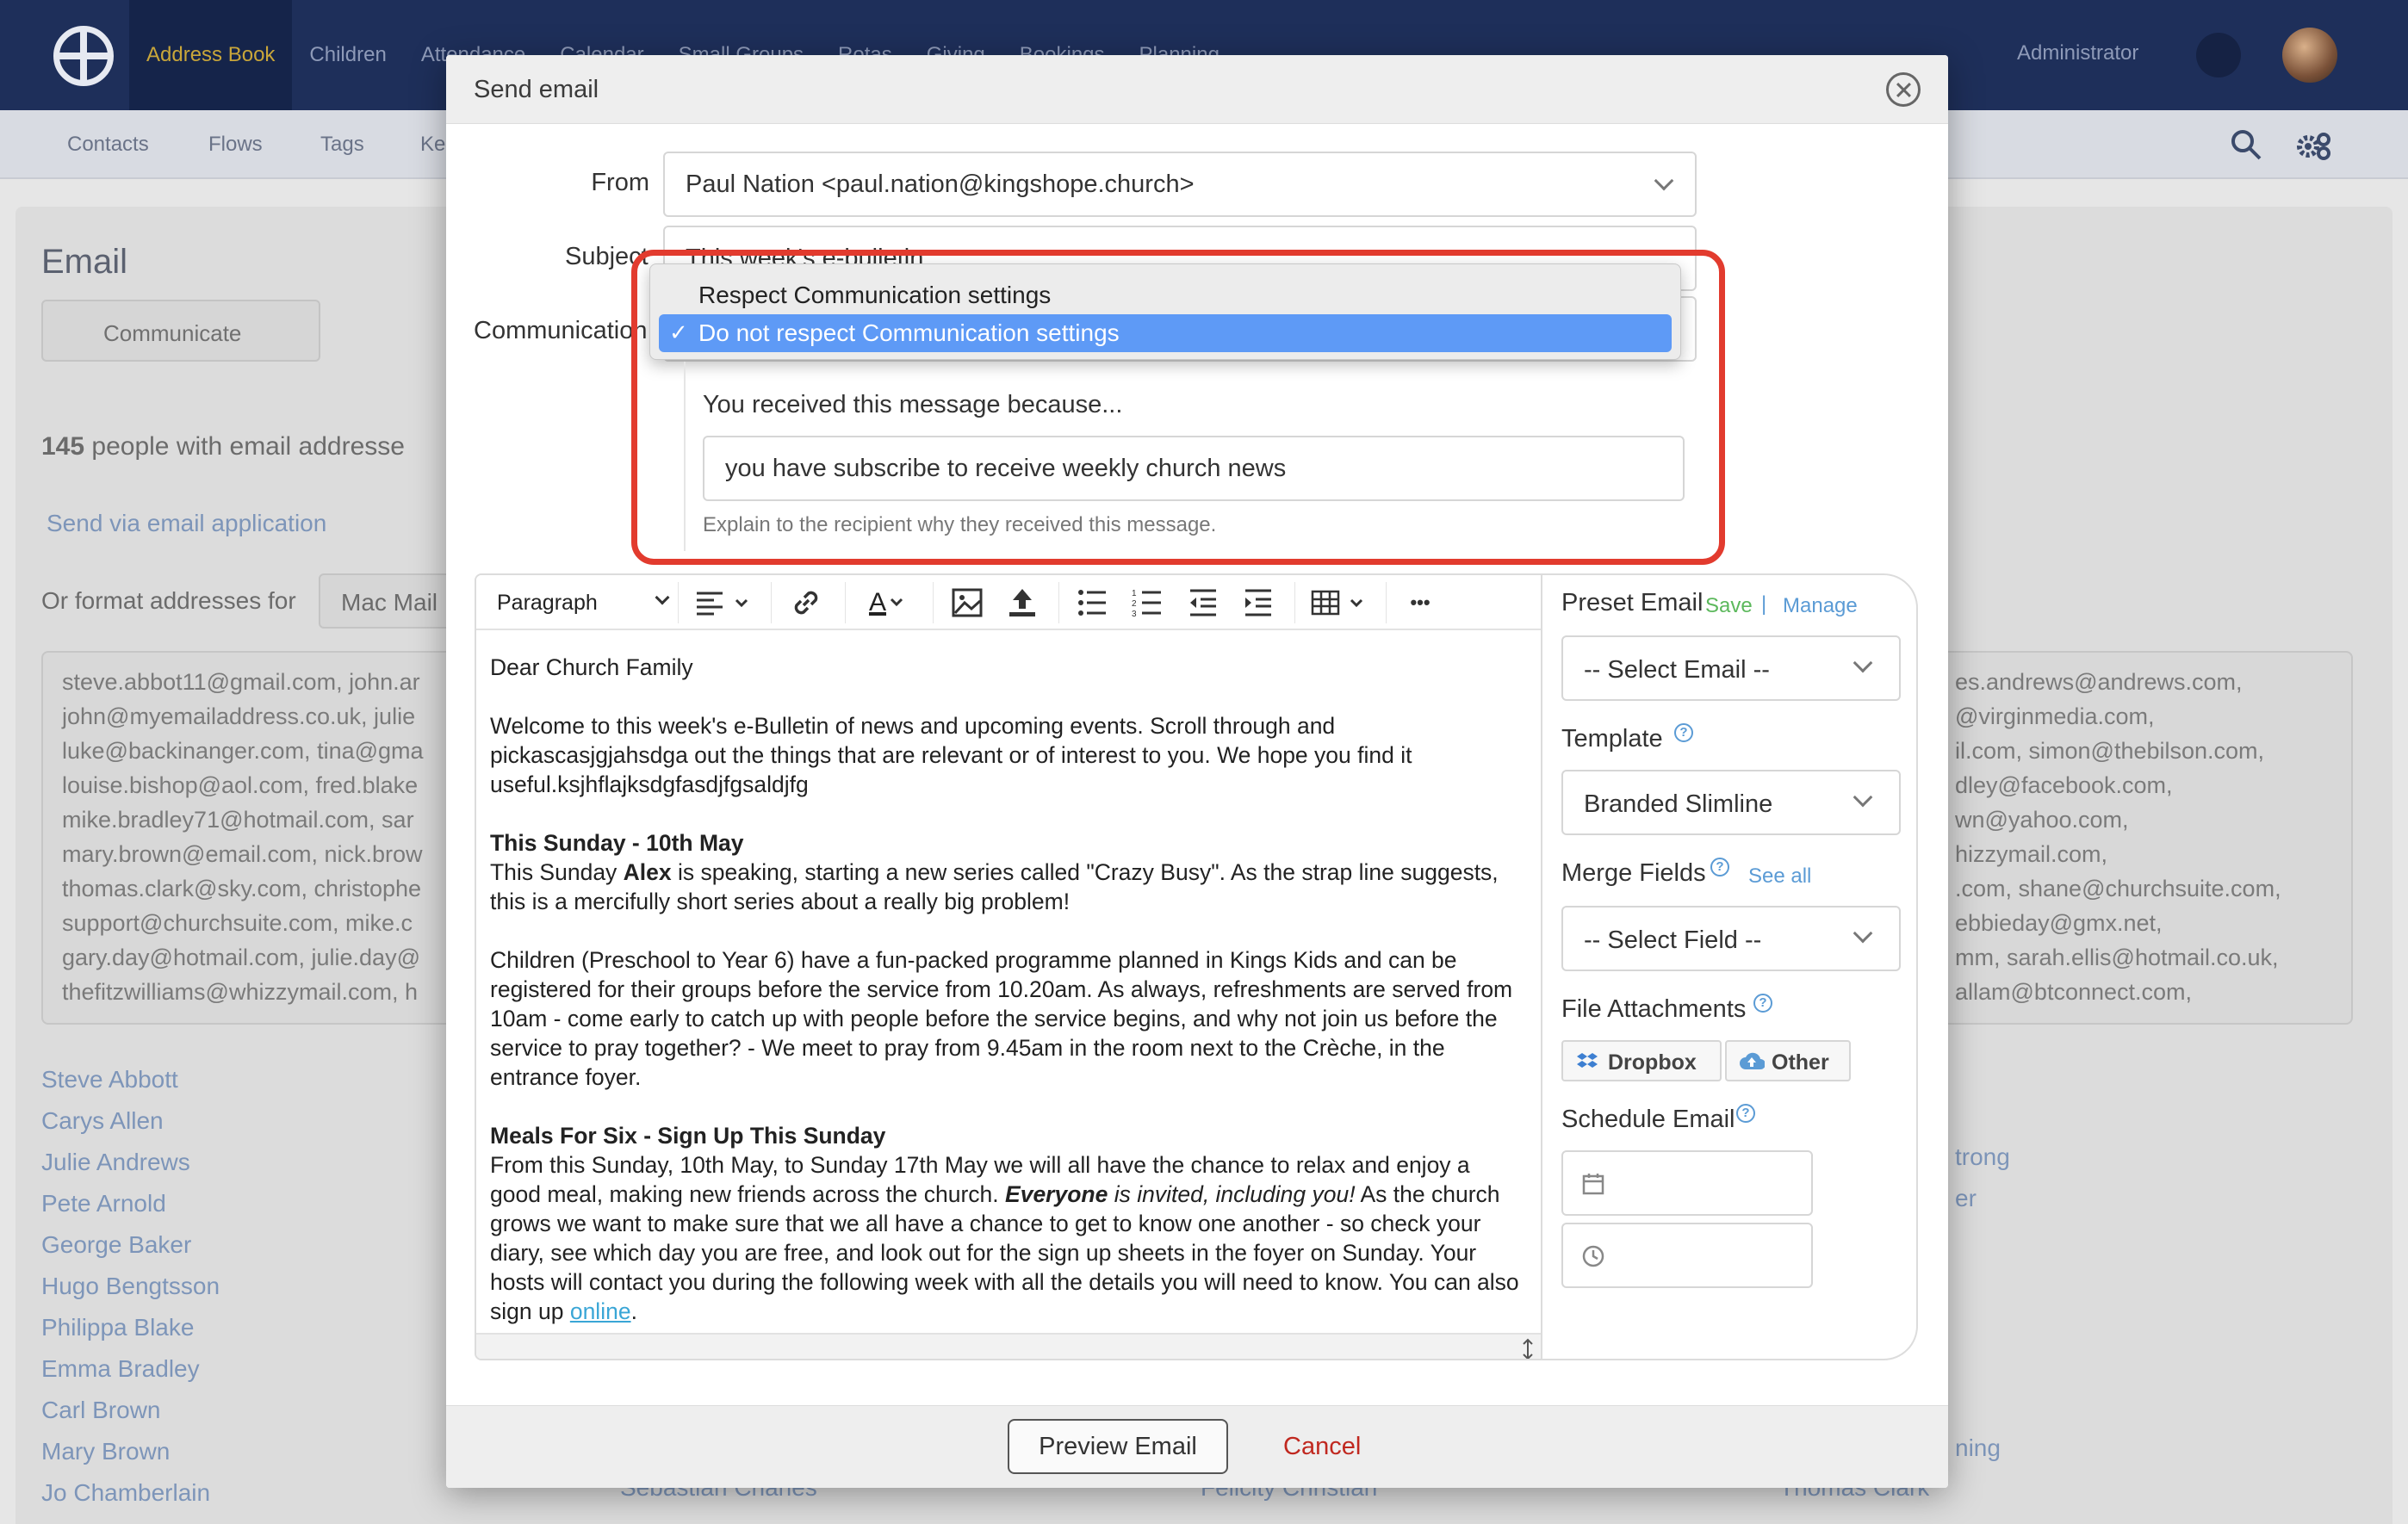  What do you see at coordinates (238, 820) in the screenshot?
I see `email-address-line: mike.bradley71@hotmail.com, sar` at bounding box center [238, 820].